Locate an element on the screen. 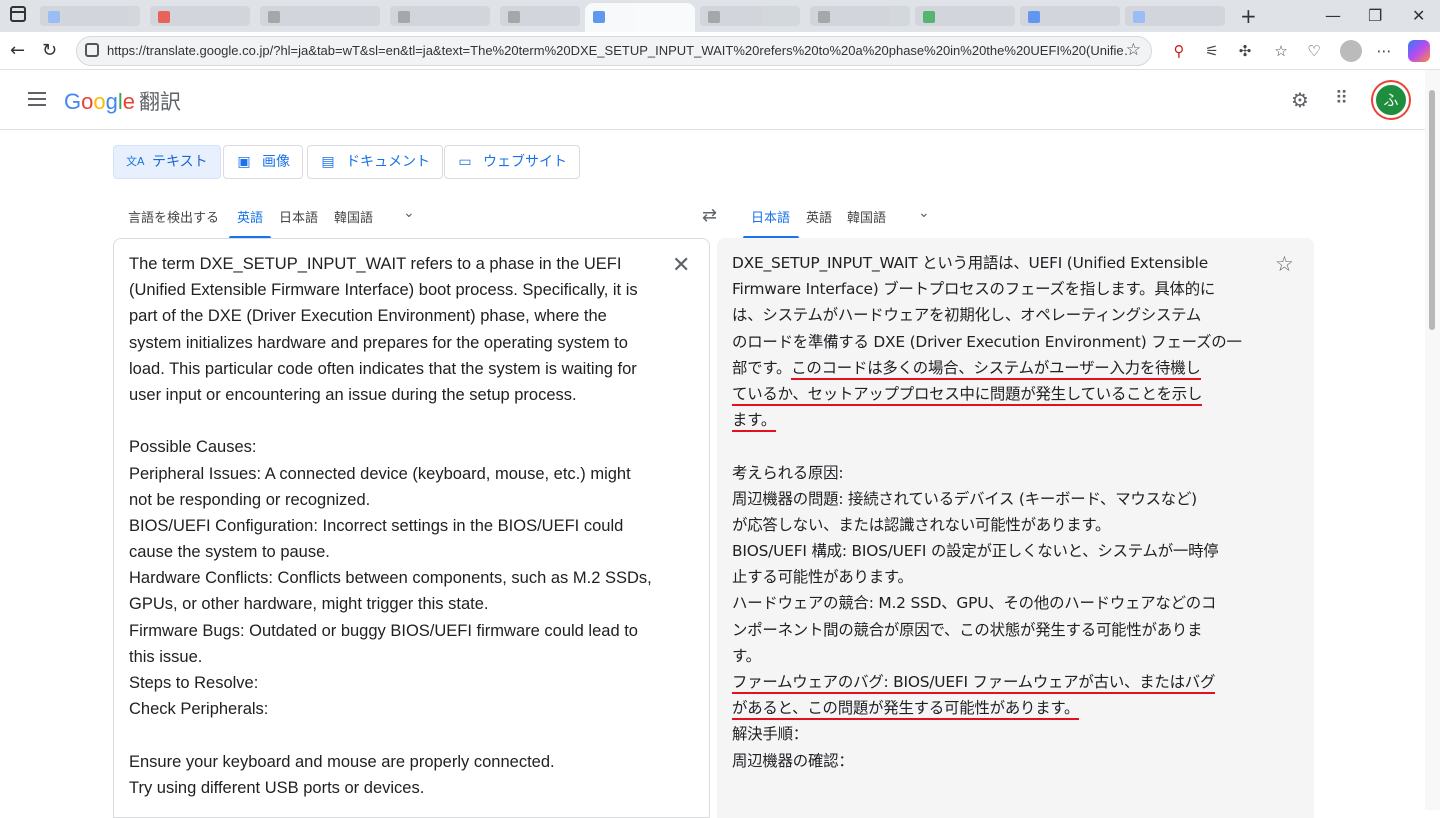  target-language-bar: 日本語 英語 韓国語 ⌄ is located at coordinates (1028, 217).